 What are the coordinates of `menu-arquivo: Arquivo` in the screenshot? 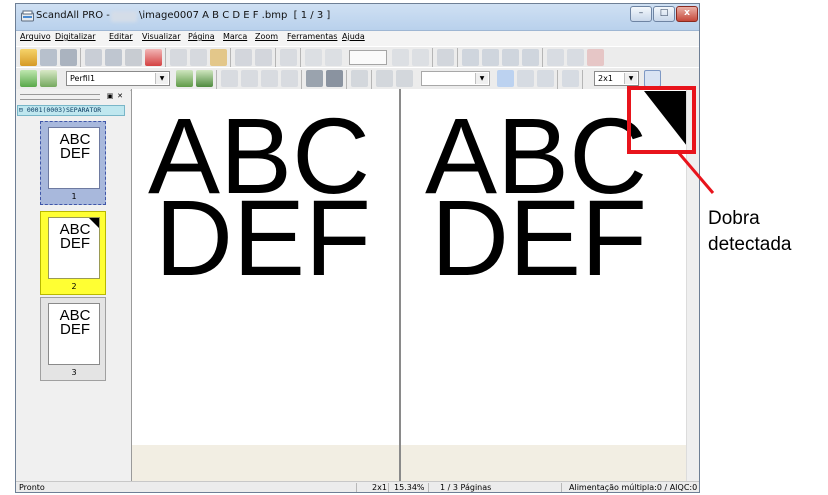 It's located at (35, 36).